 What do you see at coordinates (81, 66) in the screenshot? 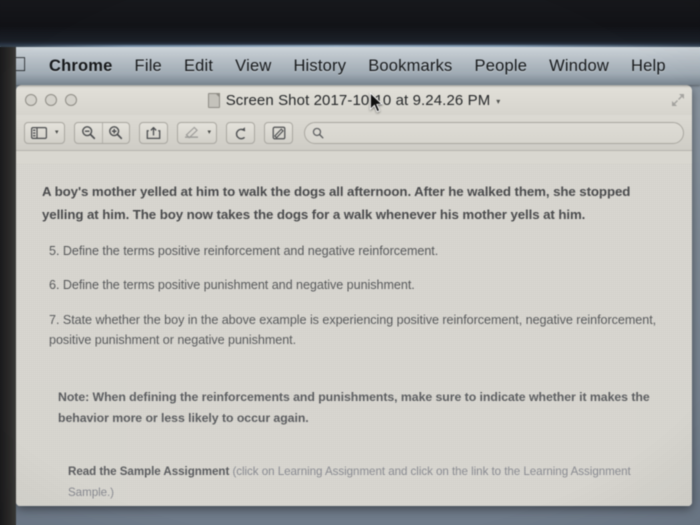
I see `menu-item-chrome: Chrome` at bounding box center [81, 66].